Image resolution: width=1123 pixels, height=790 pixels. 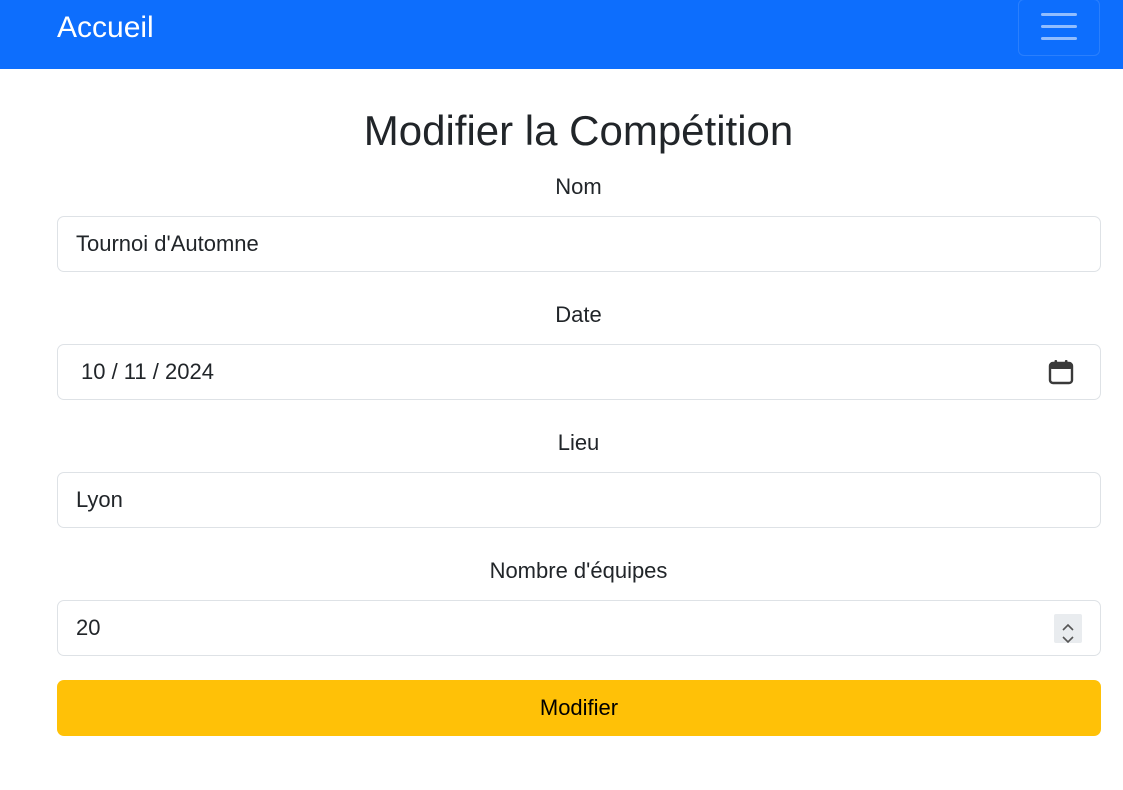 What do you see at coordinates (88, 627) in the screenshot?
I see `nombre-equipes-value: 20` at bounding box center [88, 627].